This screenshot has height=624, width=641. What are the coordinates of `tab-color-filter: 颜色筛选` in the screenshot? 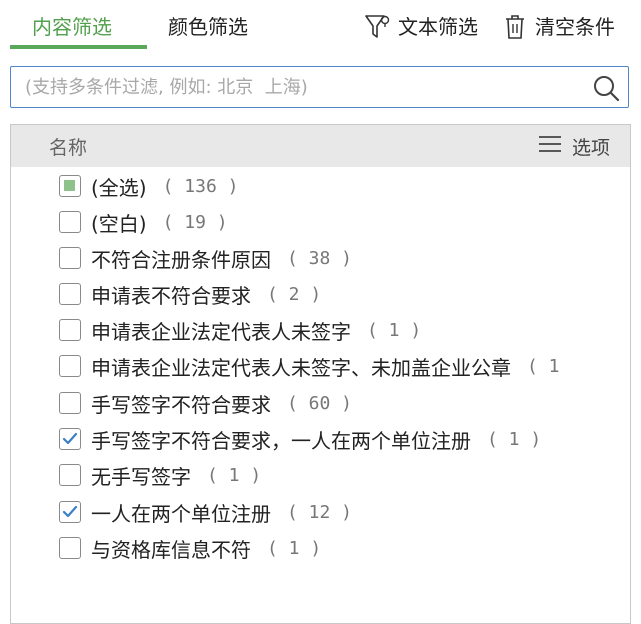 It's located at (208, 27).